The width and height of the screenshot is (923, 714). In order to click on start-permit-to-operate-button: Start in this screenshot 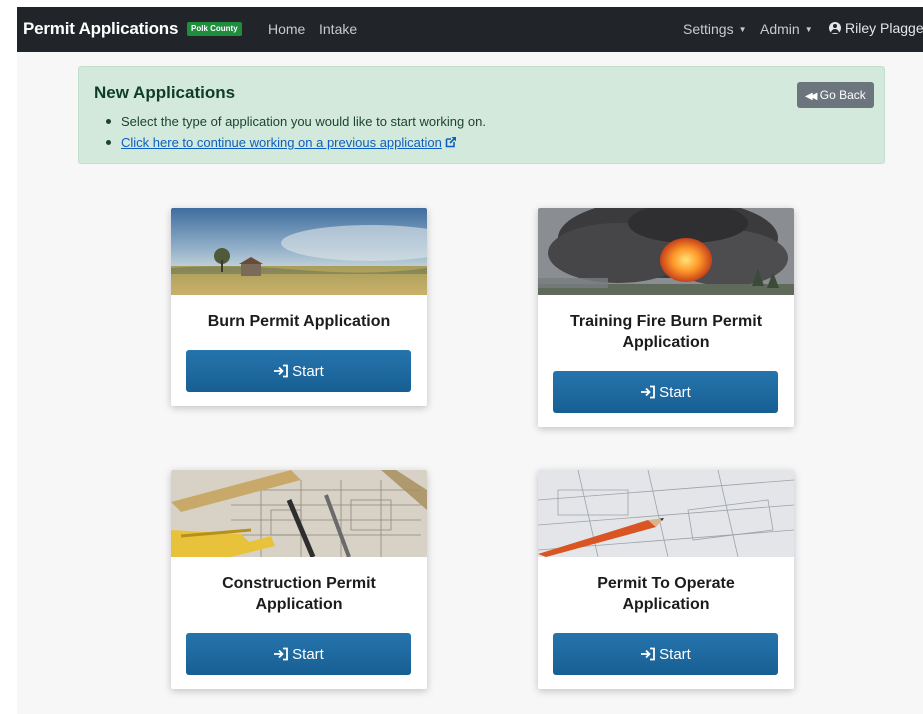, I will do `click(665, 654)`.